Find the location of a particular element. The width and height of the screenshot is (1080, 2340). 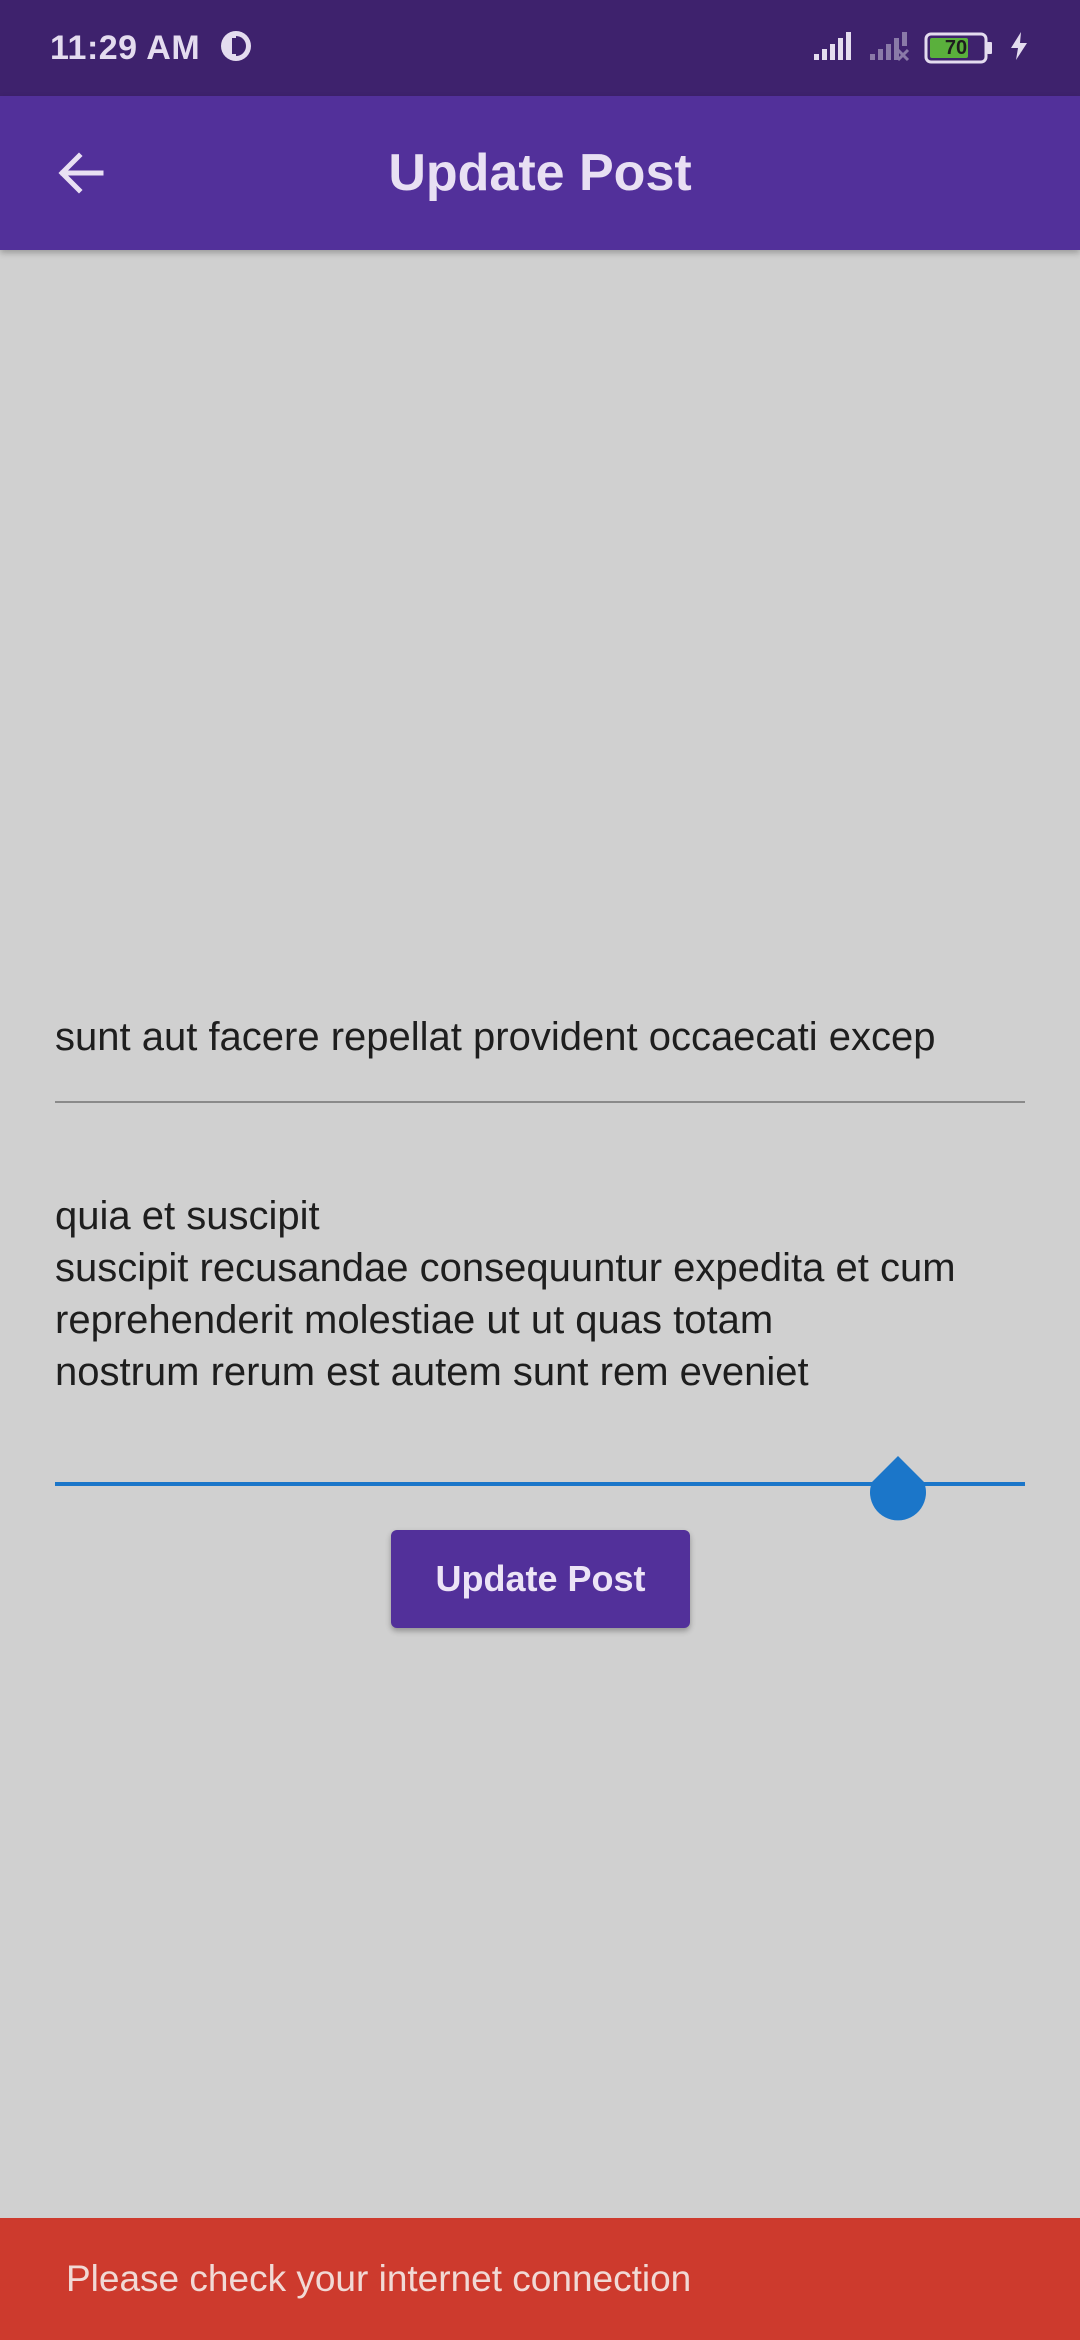

battery-icon: 70 is located at coordinates (959, 48).